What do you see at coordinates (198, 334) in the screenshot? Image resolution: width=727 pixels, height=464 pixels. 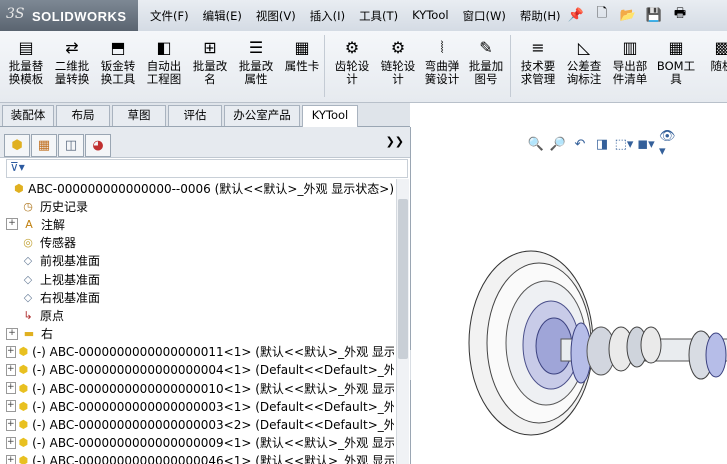 I see `tree-row: + ▬ 右` at bounding box center [198, 334].